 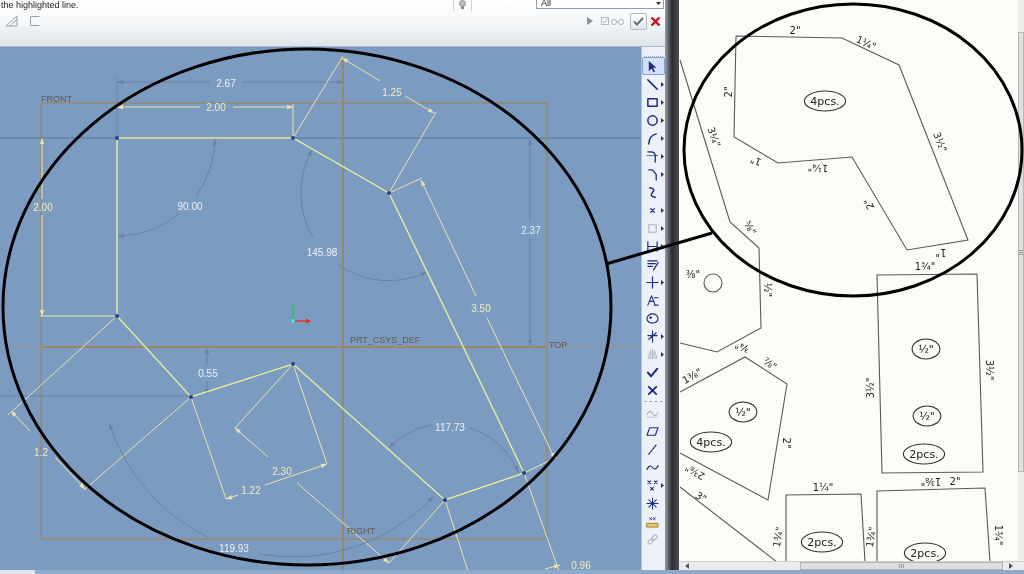 What do you see at coordinates (208, 373) in the screenshot?
I see `dimension-value: 0.55` at bounding box center [208, 373].